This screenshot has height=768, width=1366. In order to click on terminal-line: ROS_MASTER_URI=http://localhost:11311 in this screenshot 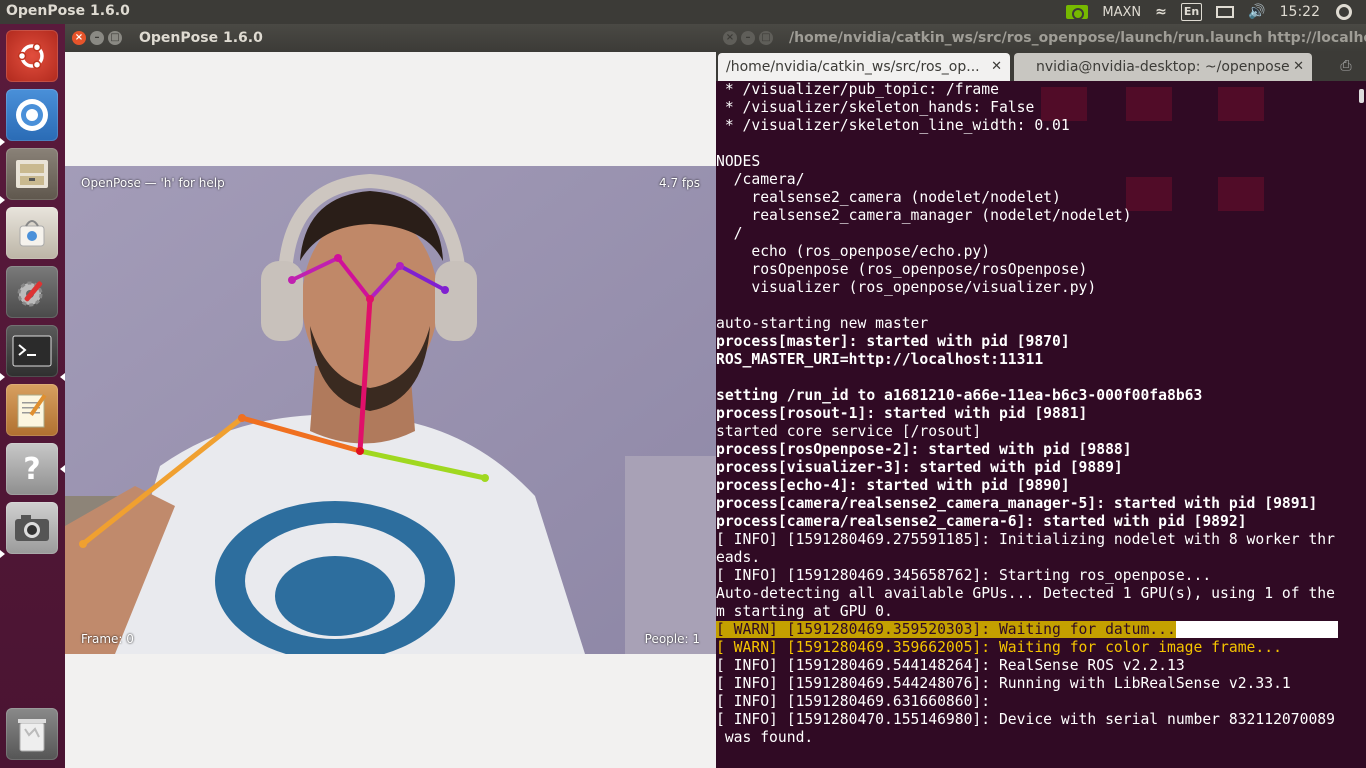, I will do `click(880, 359)`.